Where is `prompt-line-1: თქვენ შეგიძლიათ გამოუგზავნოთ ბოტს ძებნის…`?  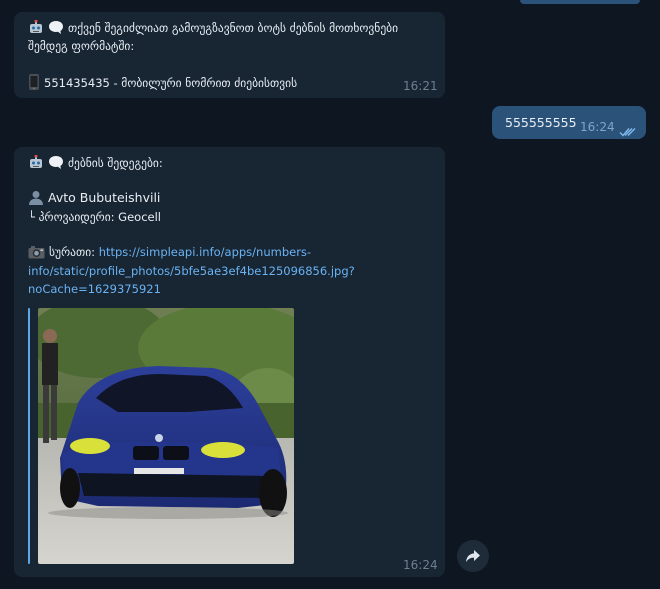
prompt-line-1: თქვენ შეგიძლიათ გამოუგზავნოთ ბოტს ძებნის… is located at coordinates (213, 28).